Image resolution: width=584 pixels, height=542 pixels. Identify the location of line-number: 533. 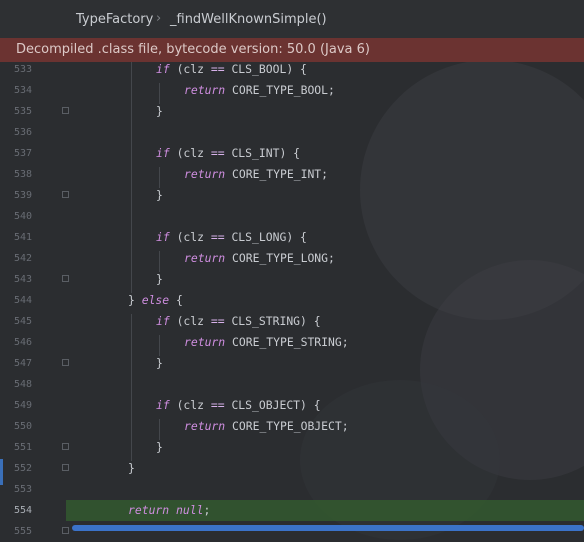
(22, 69).